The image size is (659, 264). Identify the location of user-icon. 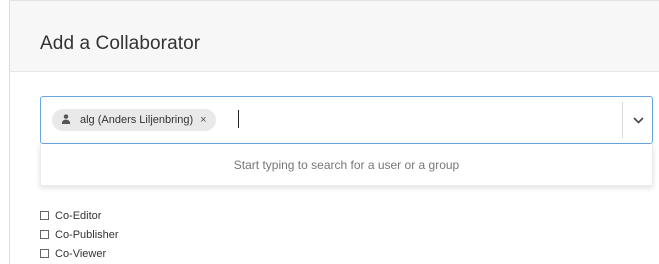
(66, 119).